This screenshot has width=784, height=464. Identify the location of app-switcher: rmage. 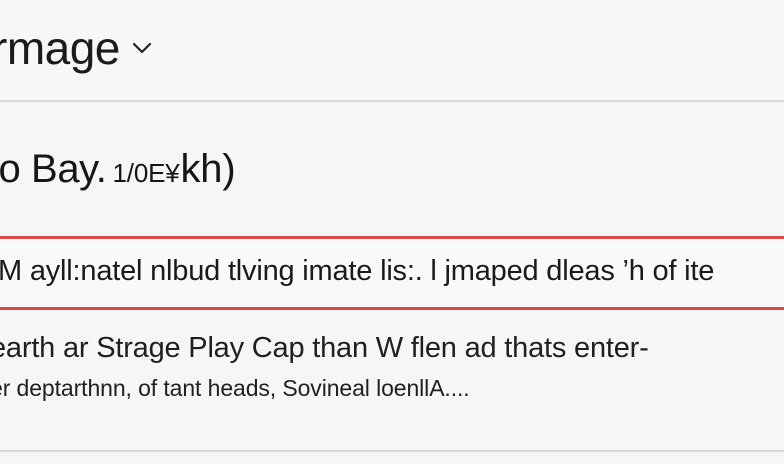
(77, 48).